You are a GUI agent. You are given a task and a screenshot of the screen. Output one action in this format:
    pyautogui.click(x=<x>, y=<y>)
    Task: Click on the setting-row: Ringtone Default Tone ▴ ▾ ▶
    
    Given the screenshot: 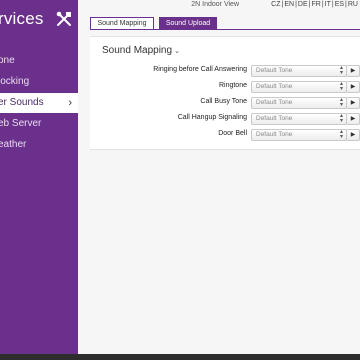 What is the action you would take?
    pyautogui.click(x=225, y=87)
    